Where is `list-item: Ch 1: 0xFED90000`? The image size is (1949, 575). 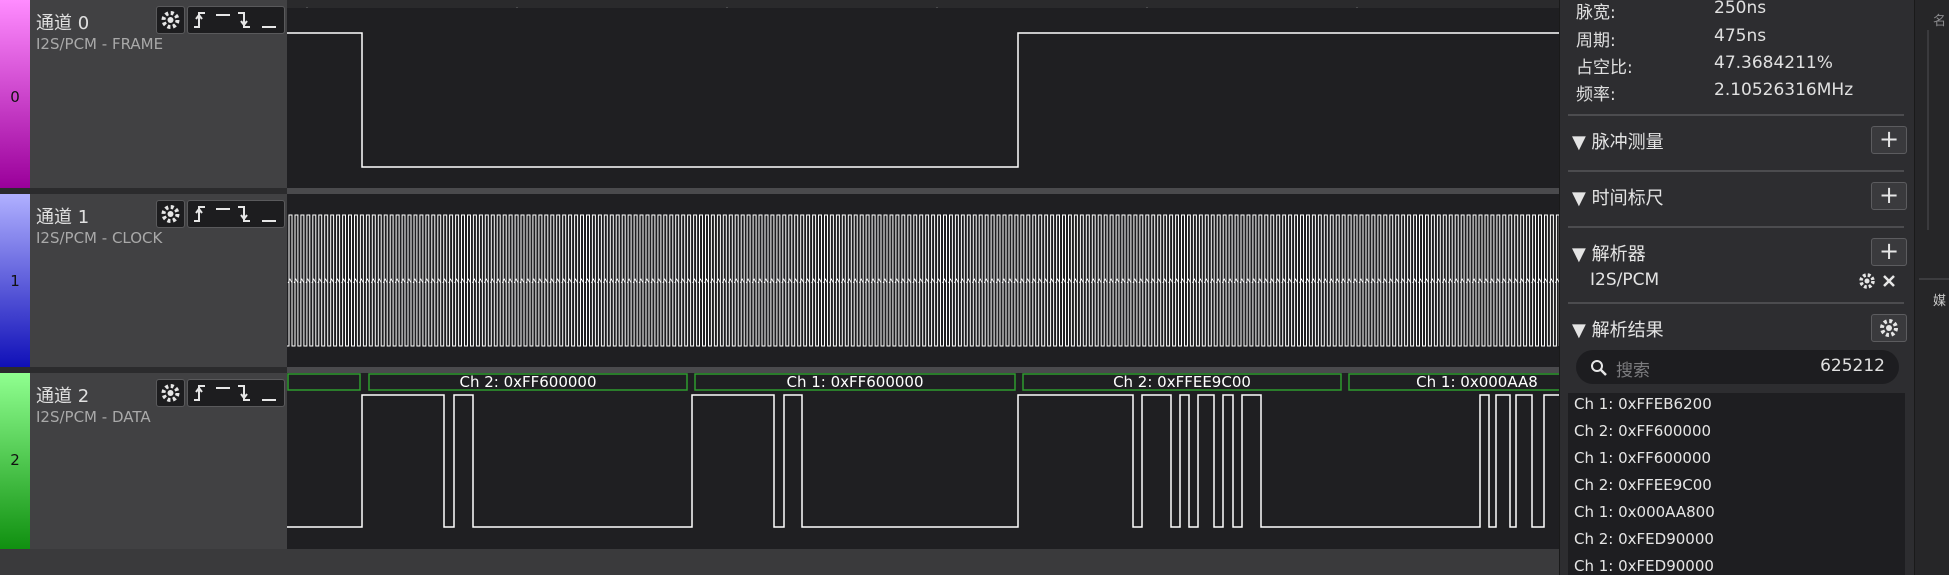
list-item: Ch 1: 0xFED90000 is located at coordinates (1644, 566).